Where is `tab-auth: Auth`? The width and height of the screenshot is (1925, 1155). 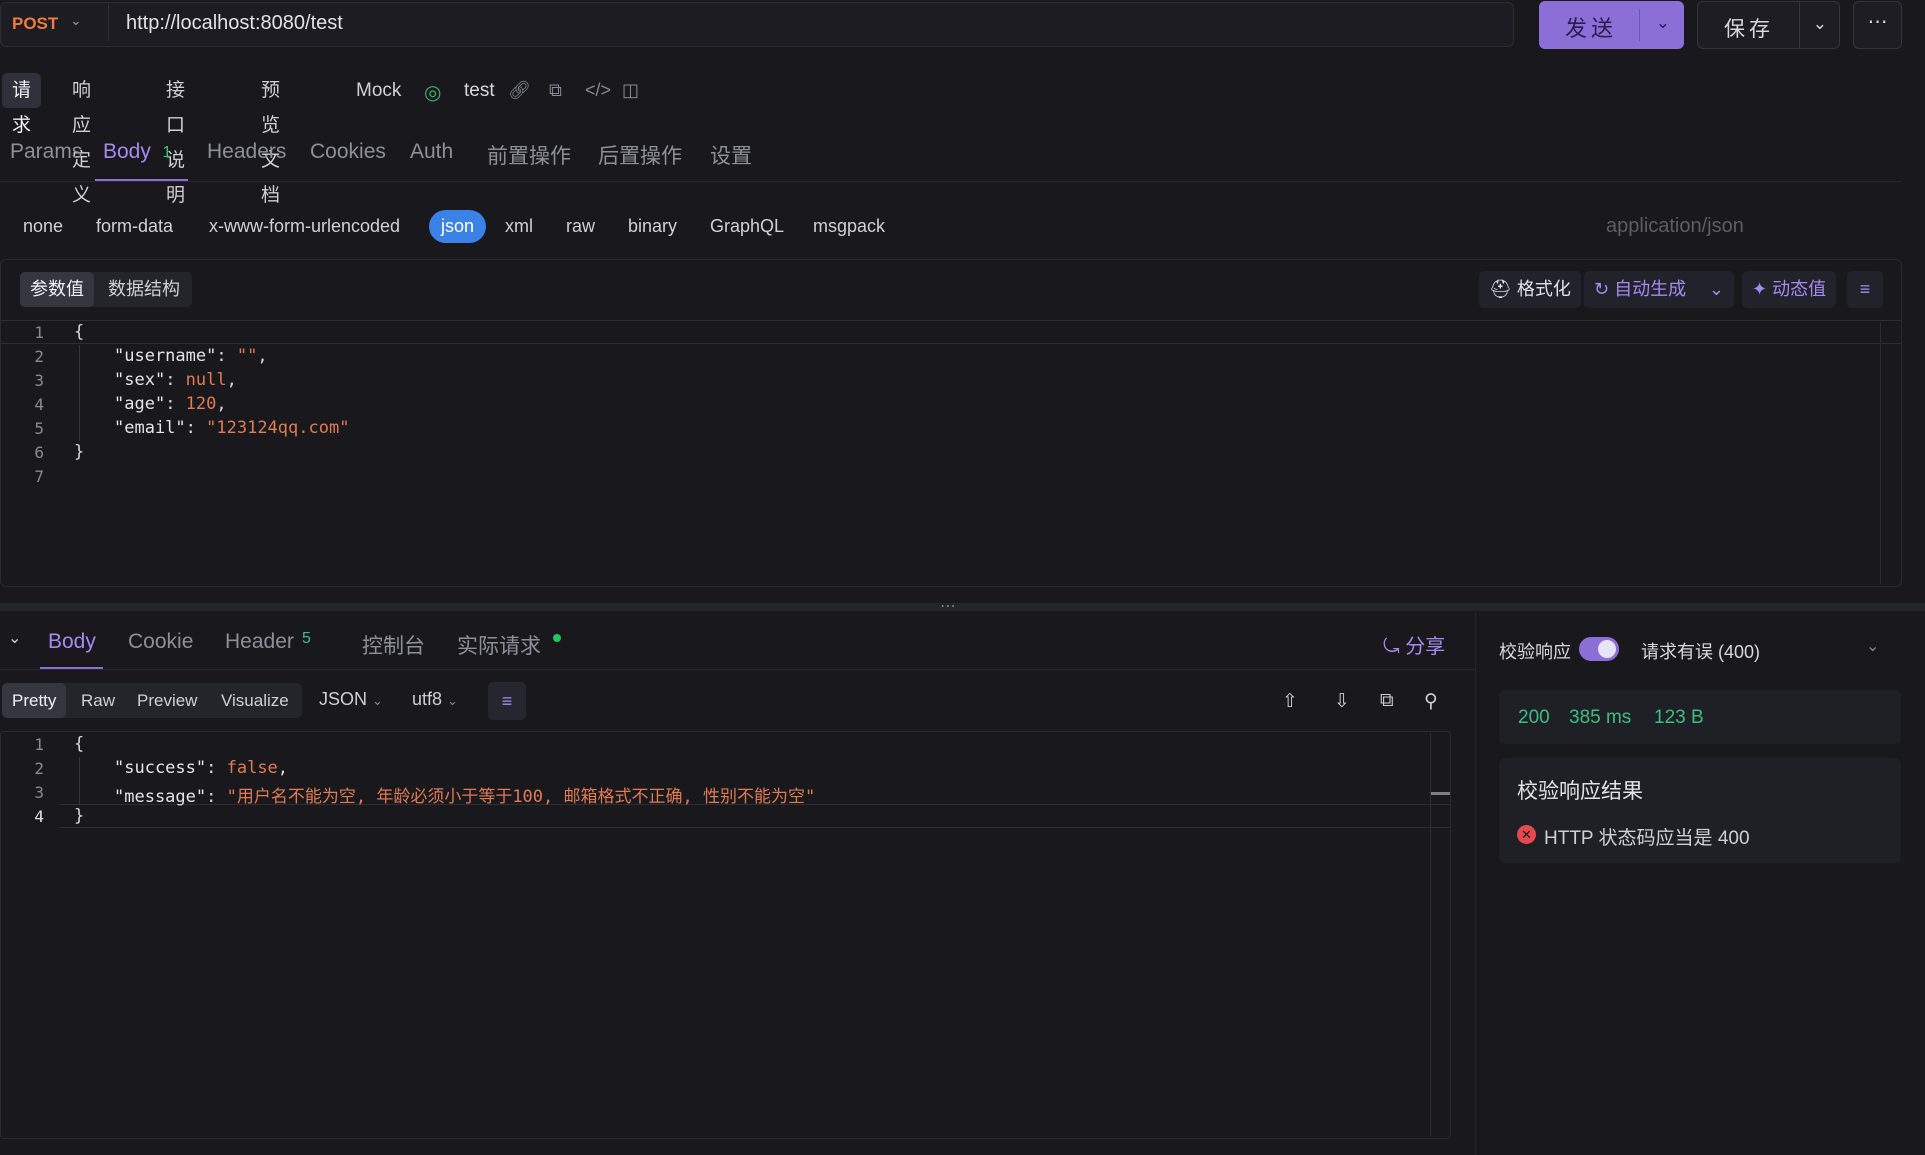
tab-auth: Auth is located at coordinates (431, 152).